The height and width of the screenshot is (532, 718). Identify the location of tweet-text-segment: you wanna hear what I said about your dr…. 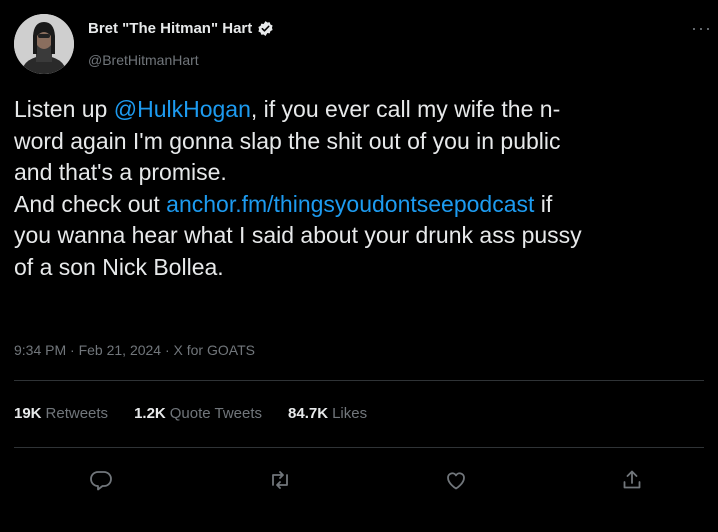
(298, 235).